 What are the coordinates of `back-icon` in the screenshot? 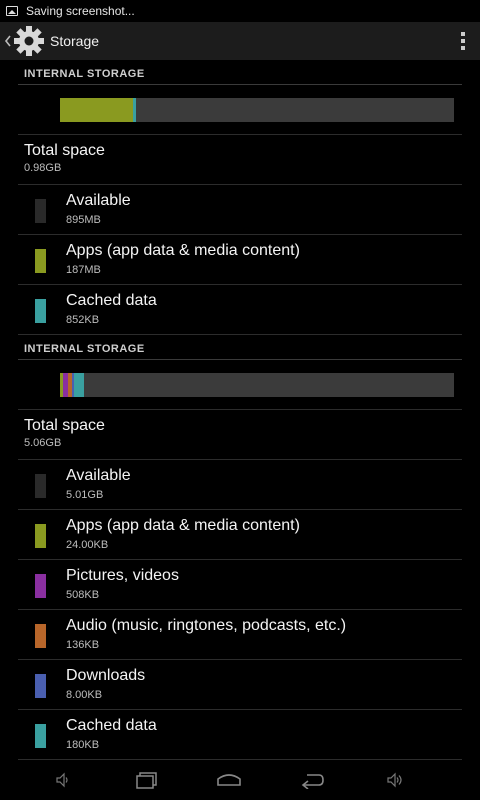 It's located at (312, 780).